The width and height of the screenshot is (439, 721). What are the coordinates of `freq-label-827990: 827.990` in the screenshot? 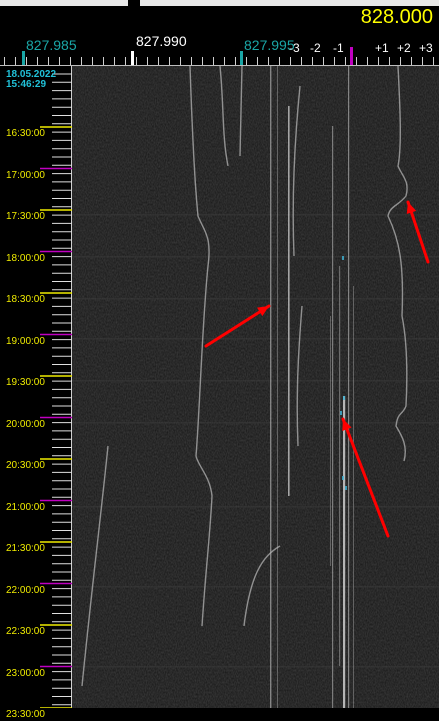 It's located at (161, 41).